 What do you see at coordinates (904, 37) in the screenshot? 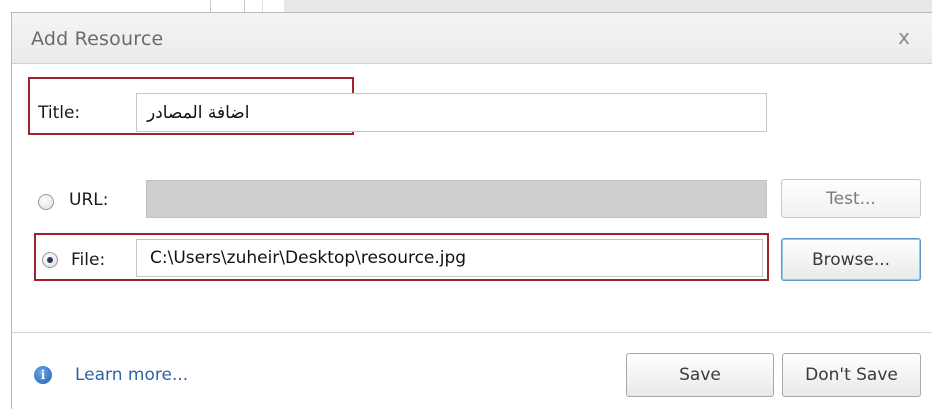
I see `close-icon: x` at bounding box center [904, 37].